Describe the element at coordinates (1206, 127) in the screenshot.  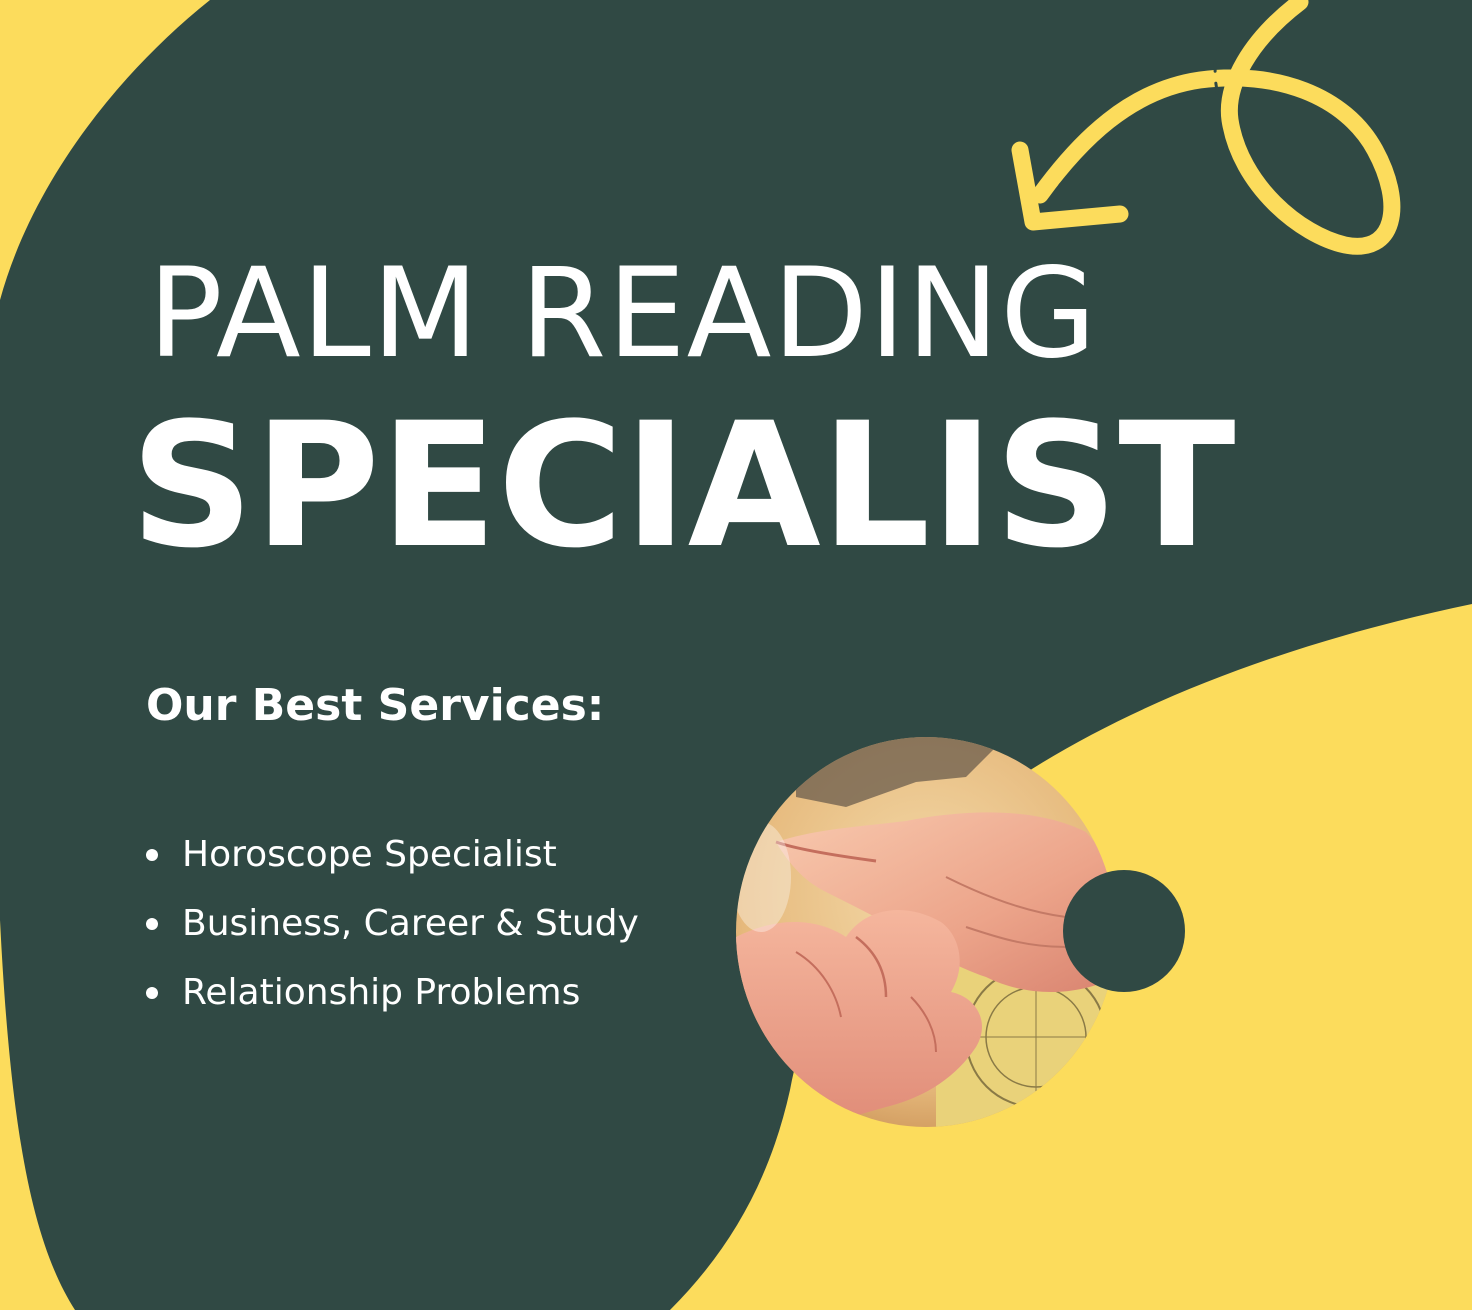
I see `curly-arrow-icon` at that location.